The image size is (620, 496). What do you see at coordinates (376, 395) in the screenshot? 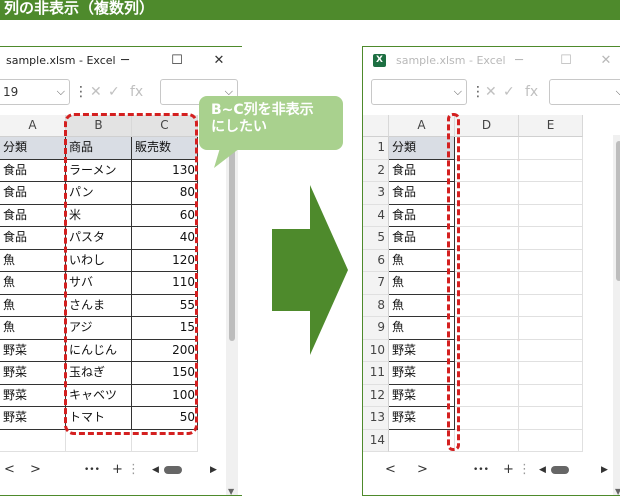
I see `row-header: 12` at bounding box center [376, 395].